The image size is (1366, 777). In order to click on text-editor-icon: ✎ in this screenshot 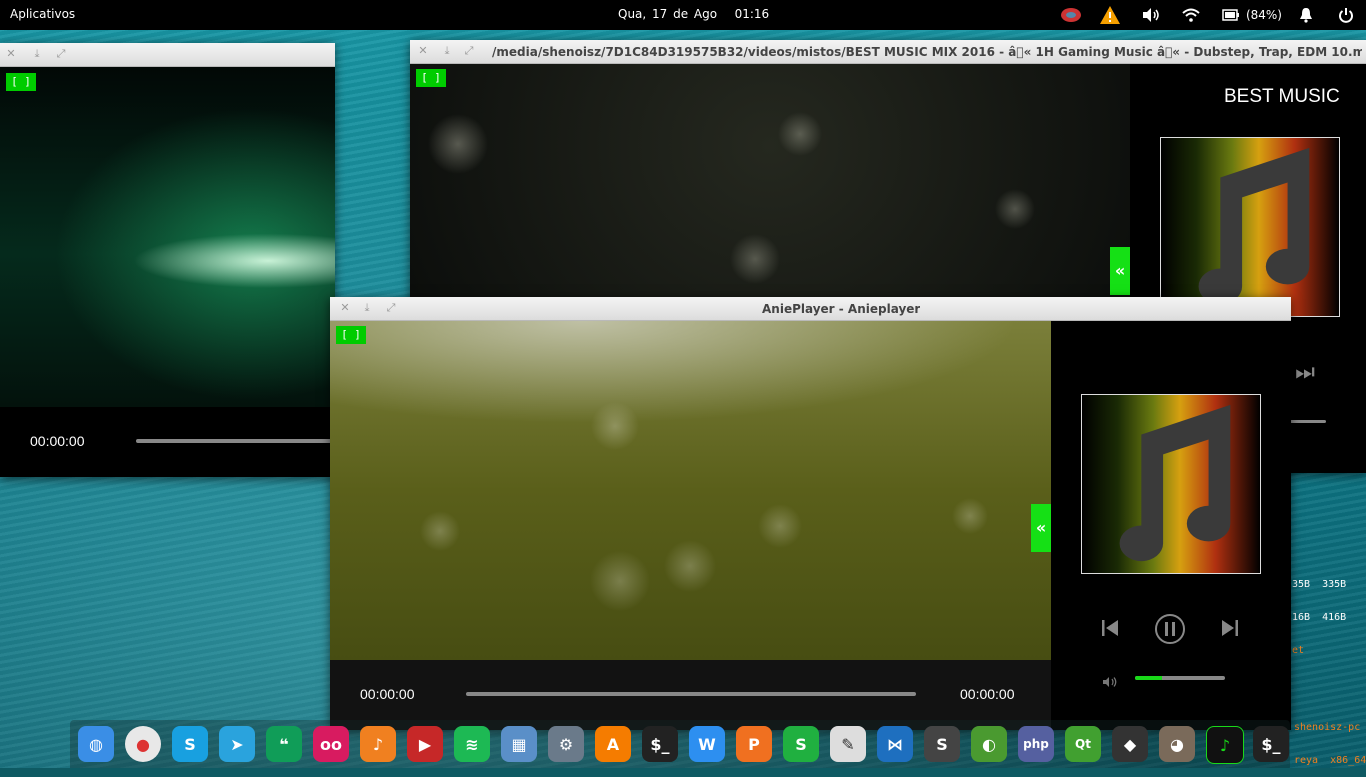, I will do `click(848, 744)`.